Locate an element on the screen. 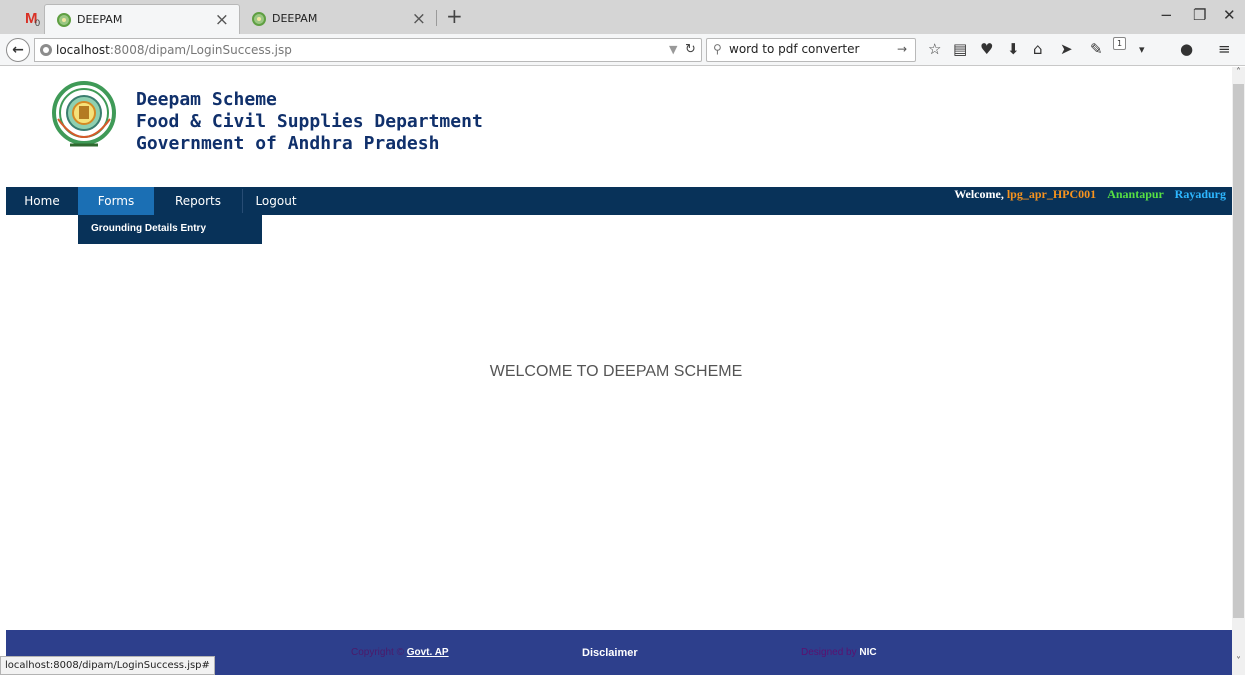  menu-item-reports: Reports is located at coordinates (198, 201).